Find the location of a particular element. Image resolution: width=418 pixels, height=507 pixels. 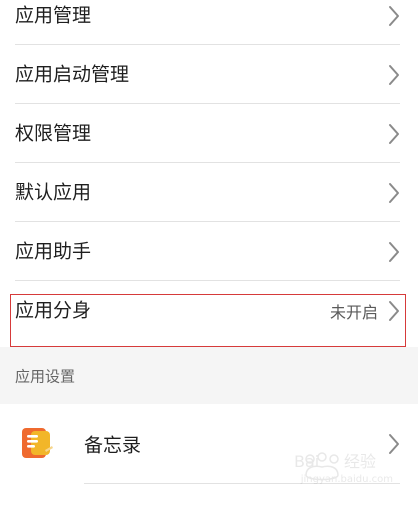

menu-item-app-startup-management: 应用启动管理 is located at coordinates (209, 74).